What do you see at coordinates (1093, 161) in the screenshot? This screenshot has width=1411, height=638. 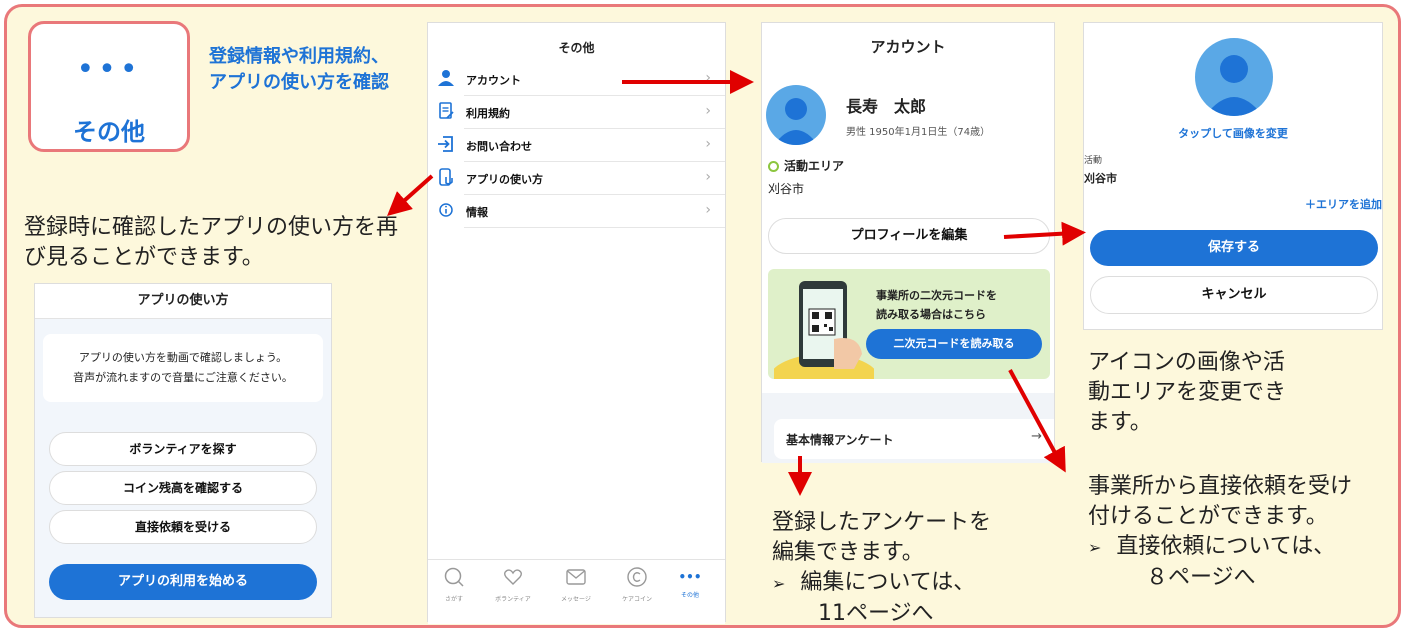 I see `edit-area-label: 活動` at bounding box center [1093, 161].